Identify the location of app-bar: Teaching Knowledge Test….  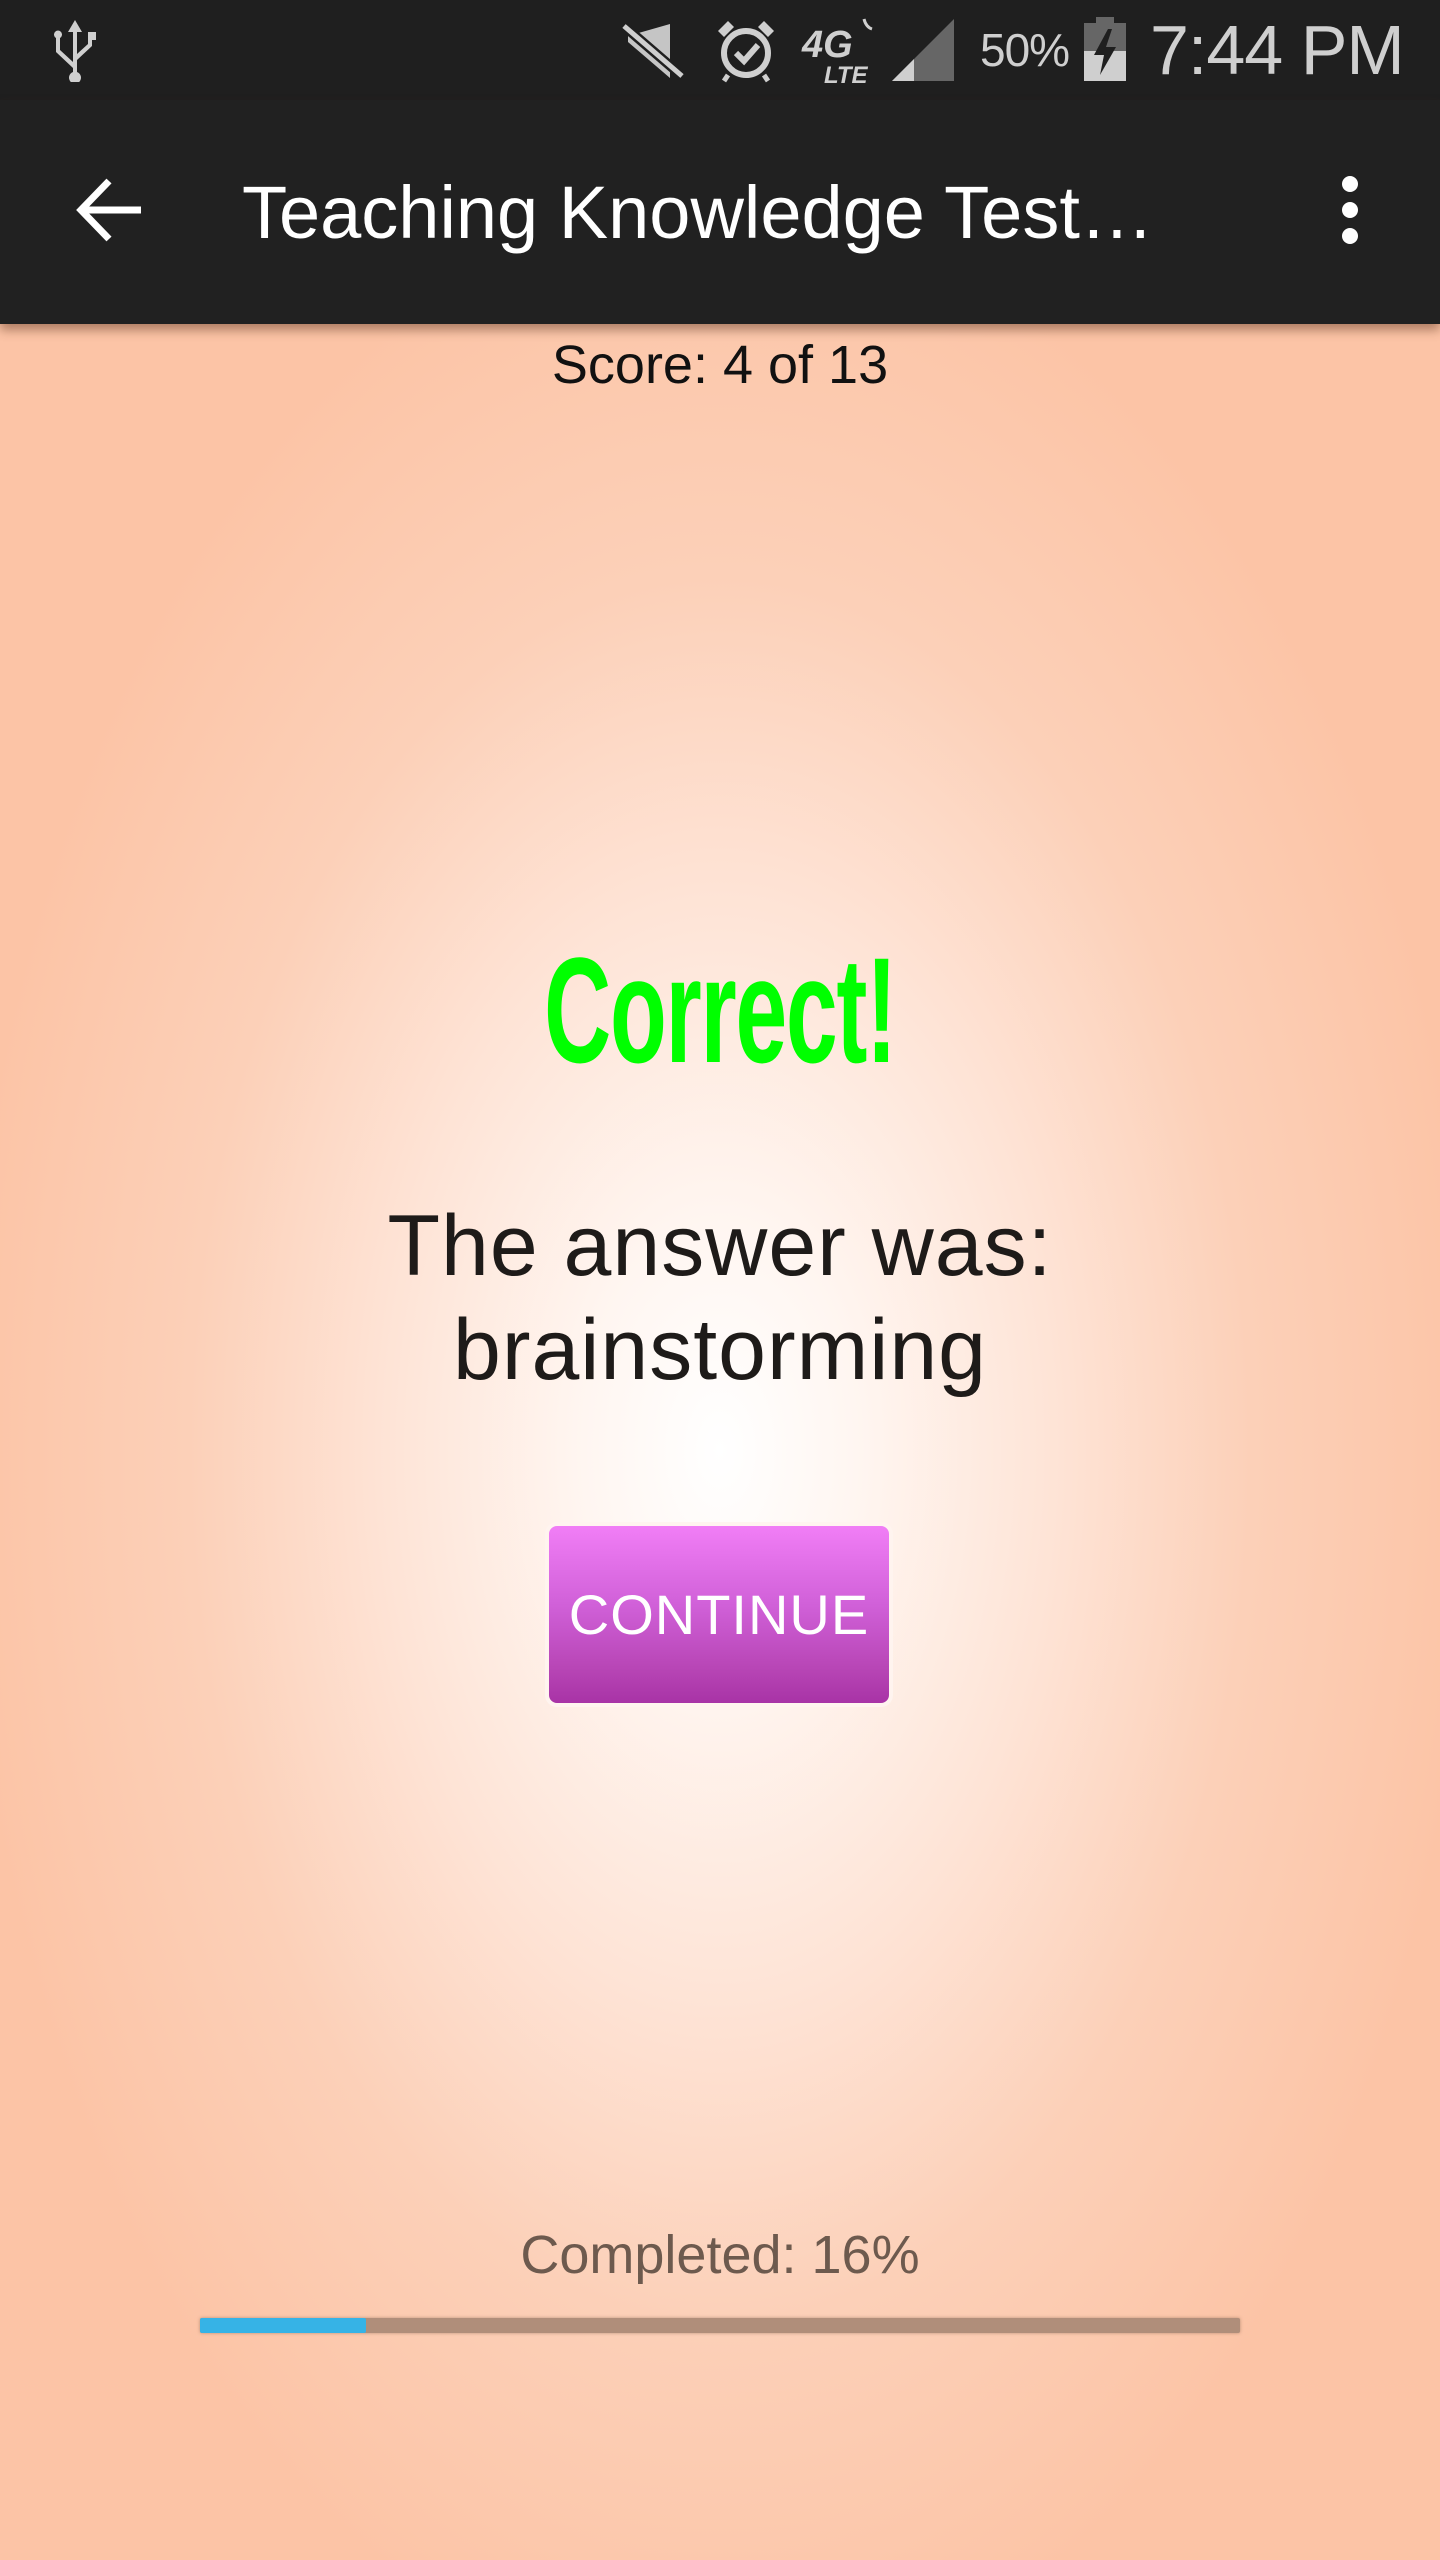
(720, 212).